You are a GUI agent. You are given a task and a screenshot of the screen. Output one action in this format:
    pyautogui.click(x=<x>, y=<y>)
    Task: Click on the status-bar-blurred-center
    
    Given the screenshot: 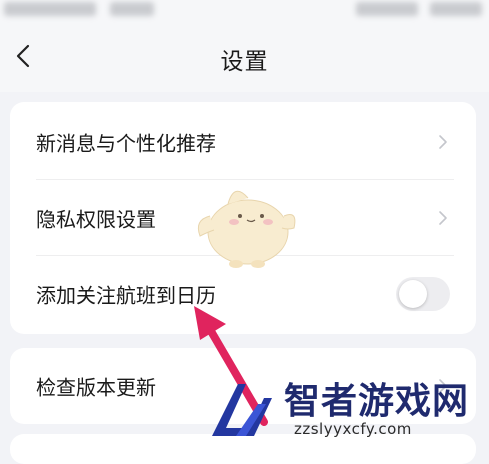 What is the action you would take?
    pyautogui.click(x=132, y=9)
    